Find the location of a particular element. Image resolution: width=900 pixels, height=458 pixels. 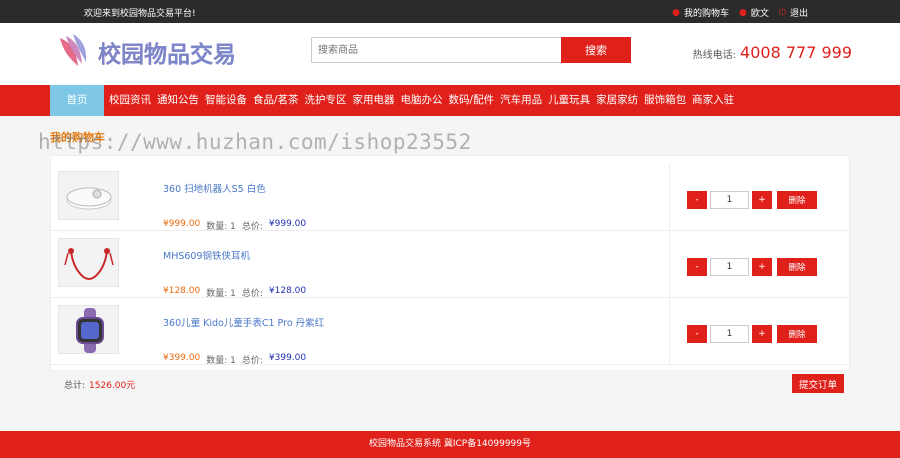

logout-link: ⏻ 退出 is located at coordinates (793, 13).